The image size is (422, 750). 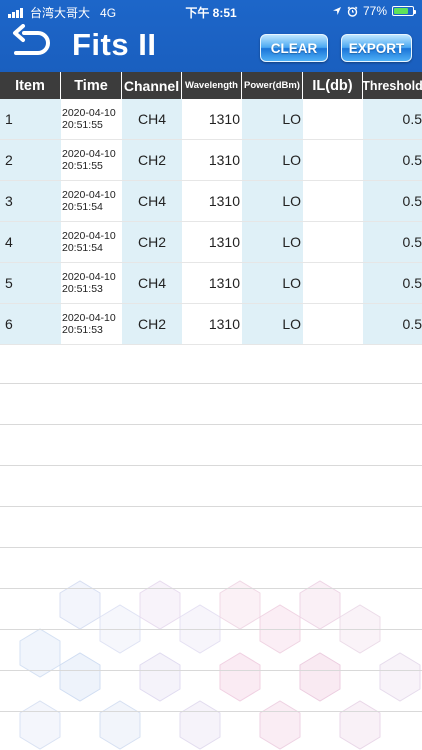 What do you see at coordinates (30, 283) in the screenshot?
I see `cell-item: 5` at bounding box center [30, 283].